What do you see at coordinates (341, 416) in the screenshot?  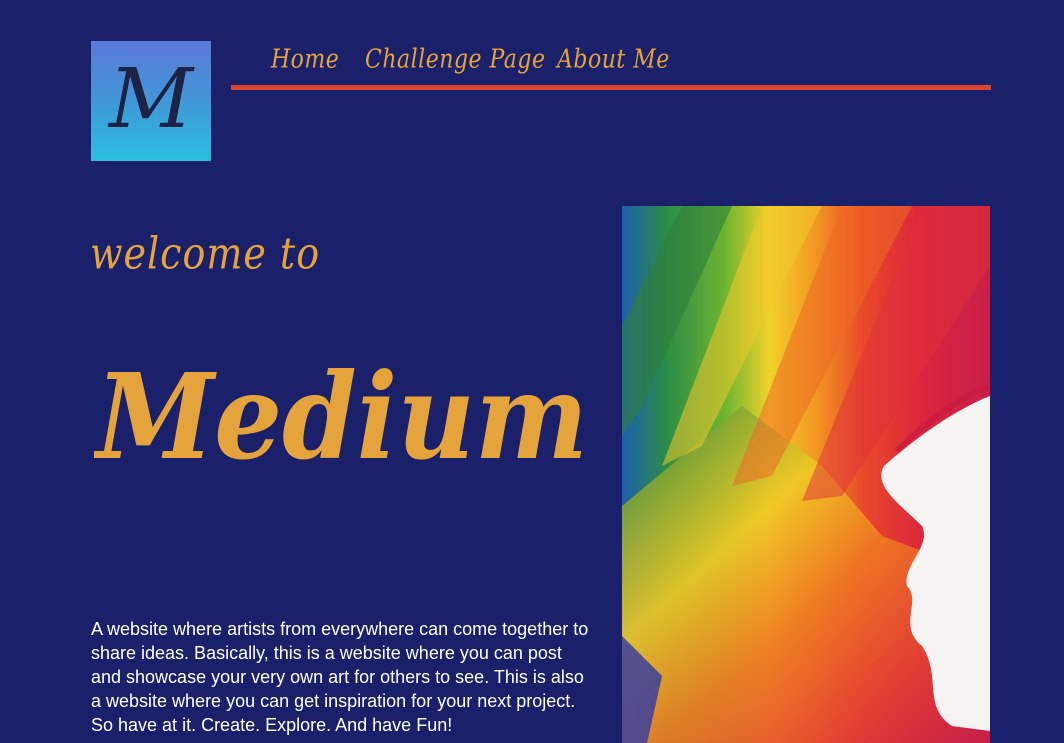 I see `brand-name: Medium` at bounding box center [341, 416].